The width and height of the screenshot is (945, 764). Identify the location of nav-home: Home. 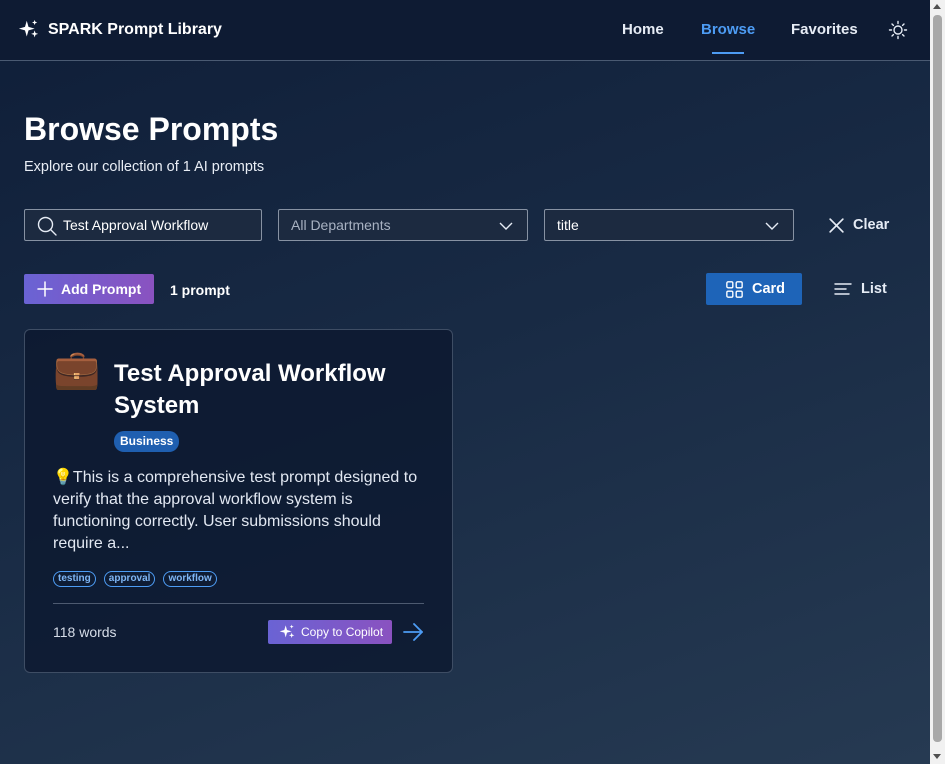
(643, 30).